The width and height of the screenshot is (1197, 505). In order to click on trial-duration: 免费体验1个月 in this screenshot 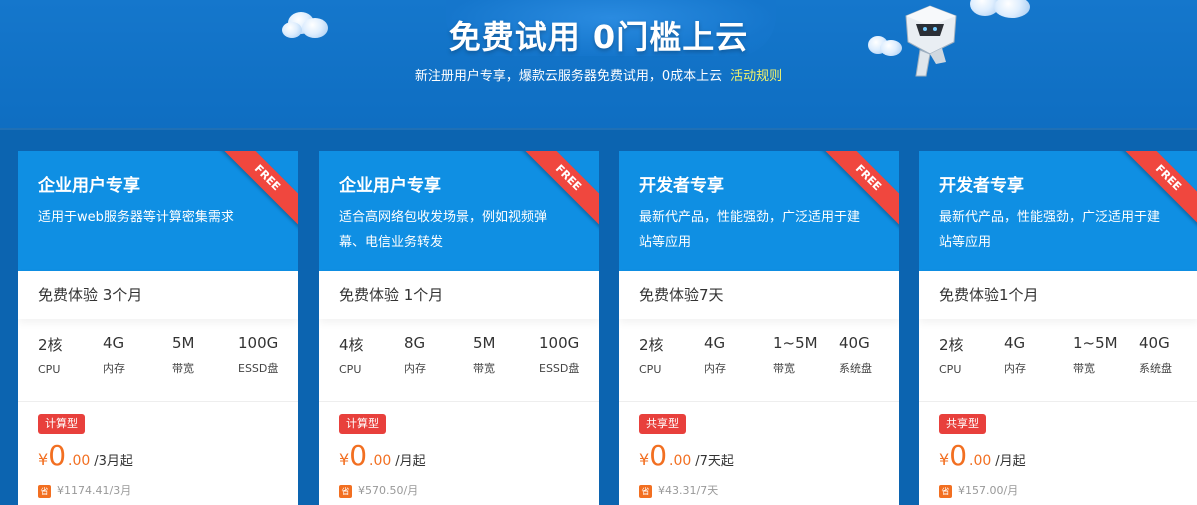, I will do `click(1058, 295)`.